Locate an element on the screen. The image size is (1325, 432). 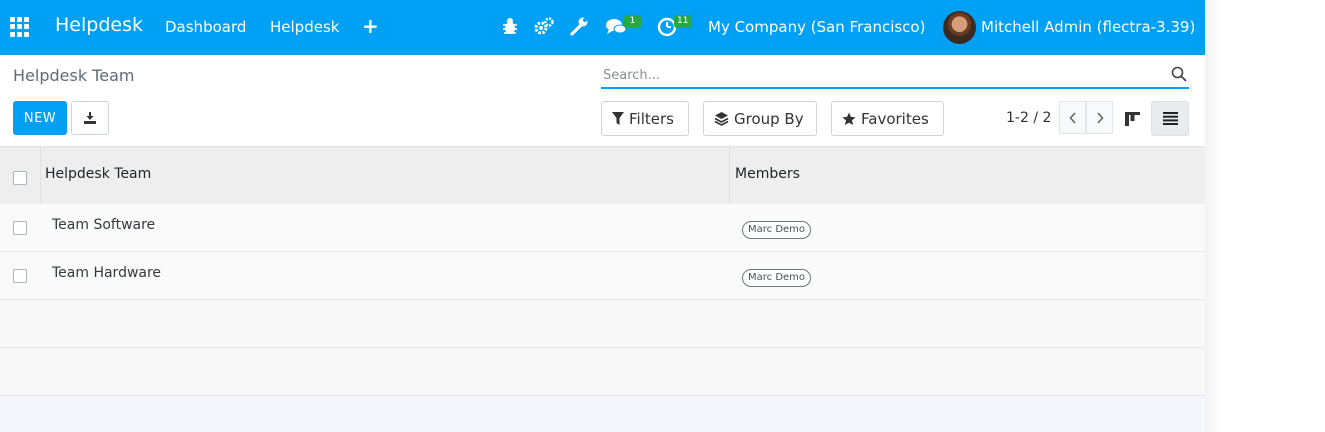
nav-helpdesk: Helpdesk is located at coordinates (304, 27).